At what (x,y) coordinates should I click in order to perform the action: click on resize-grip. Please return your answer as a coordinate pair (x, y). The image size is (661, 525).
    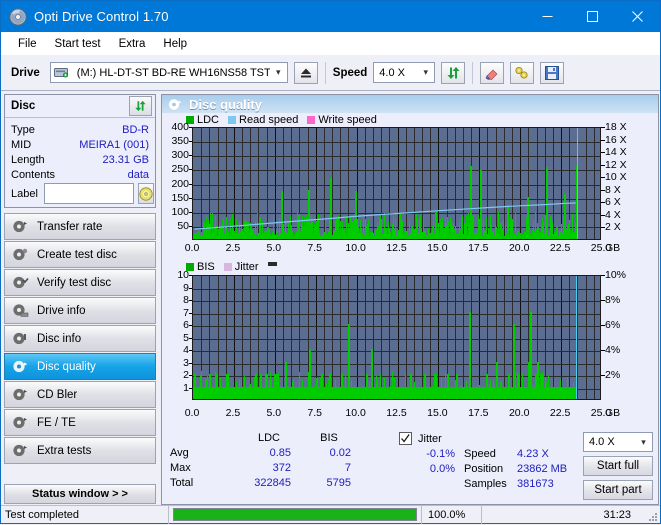
    Looking at the image, I should click on (652, 516).